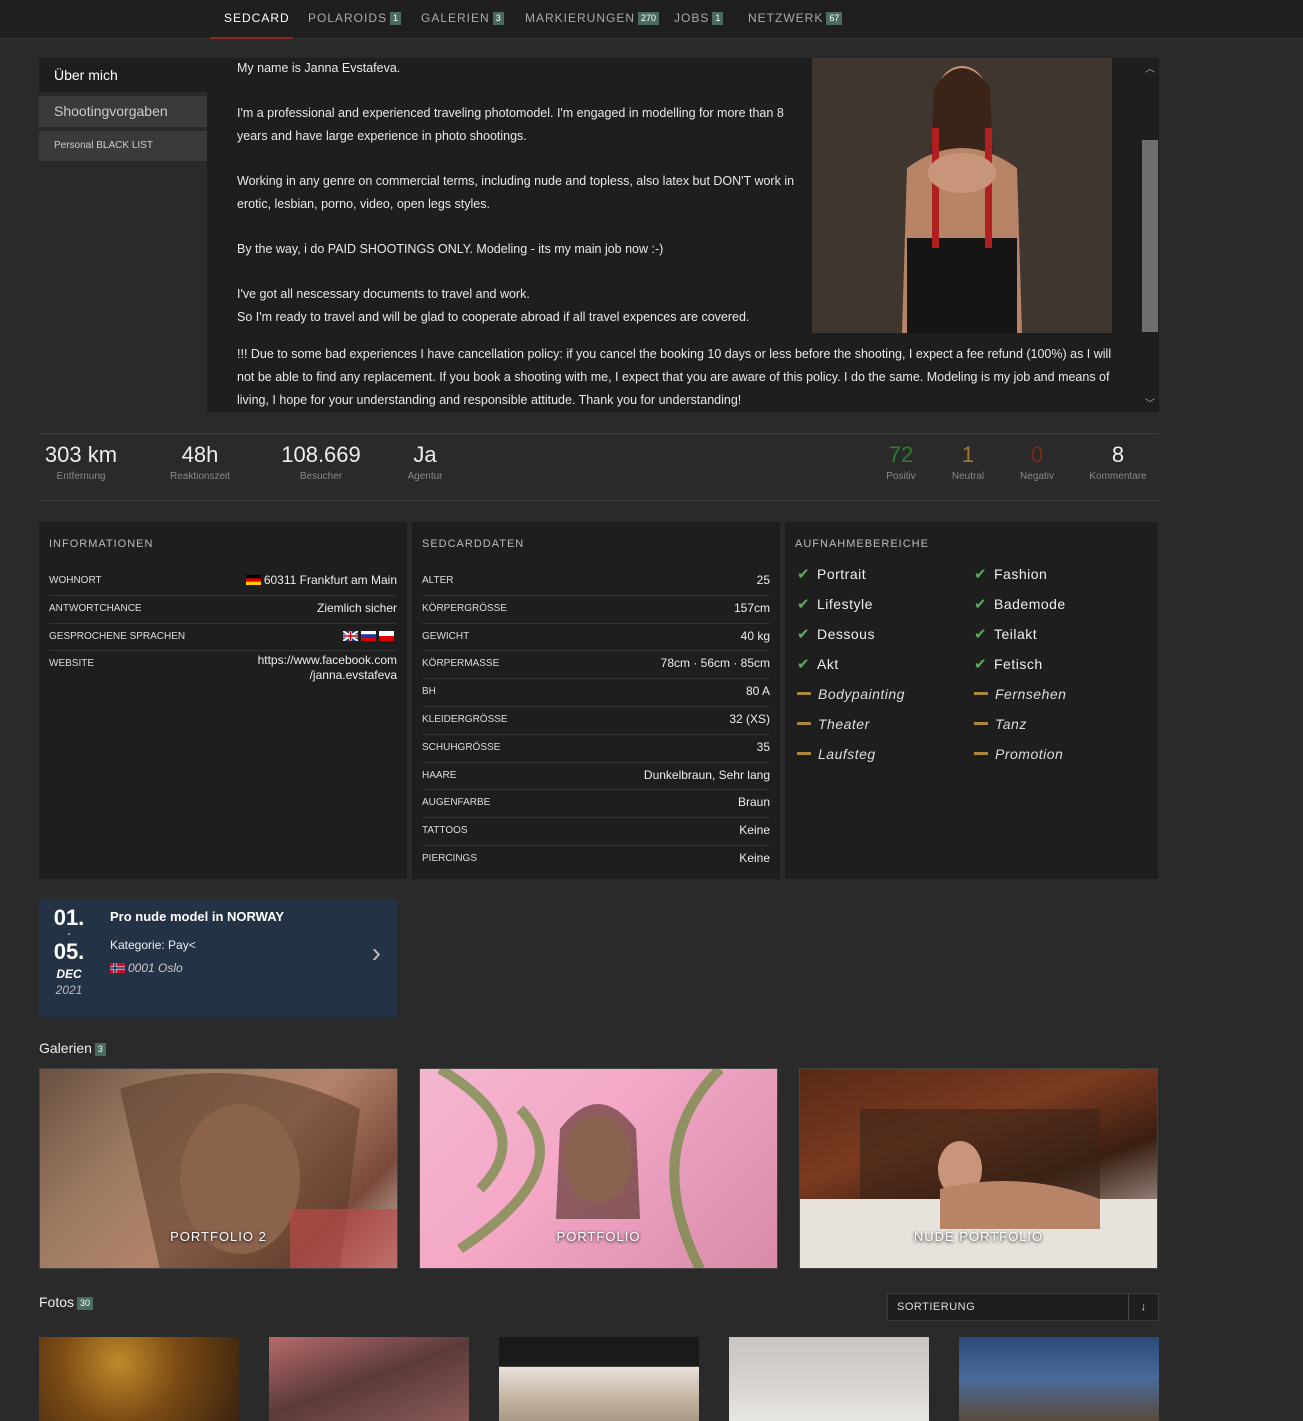 This screenshot has width=1303, height=1421. I want to click on sedcard-value: 80 A, so click(757, 691).